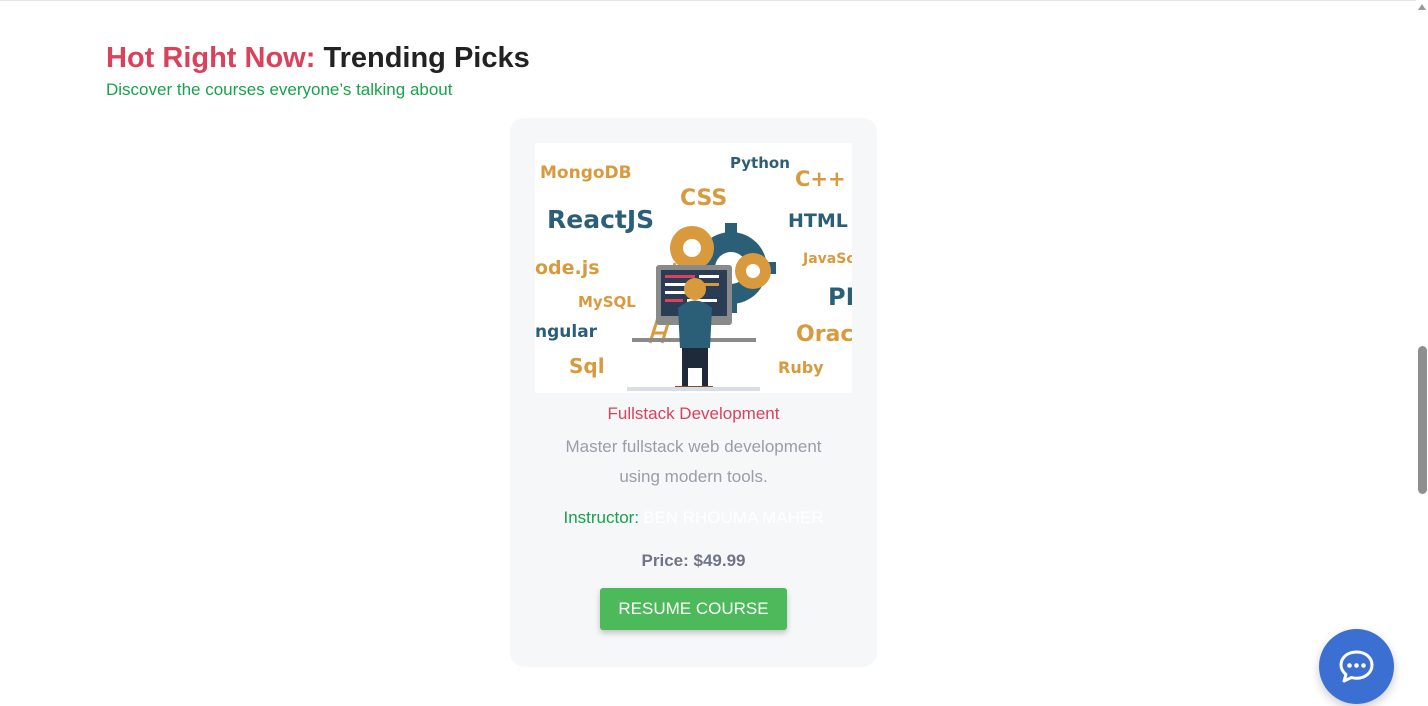  Describe the element at coordinates (601, 517) in the screenshot. I see `instructor-label: Instructor:` at that location.